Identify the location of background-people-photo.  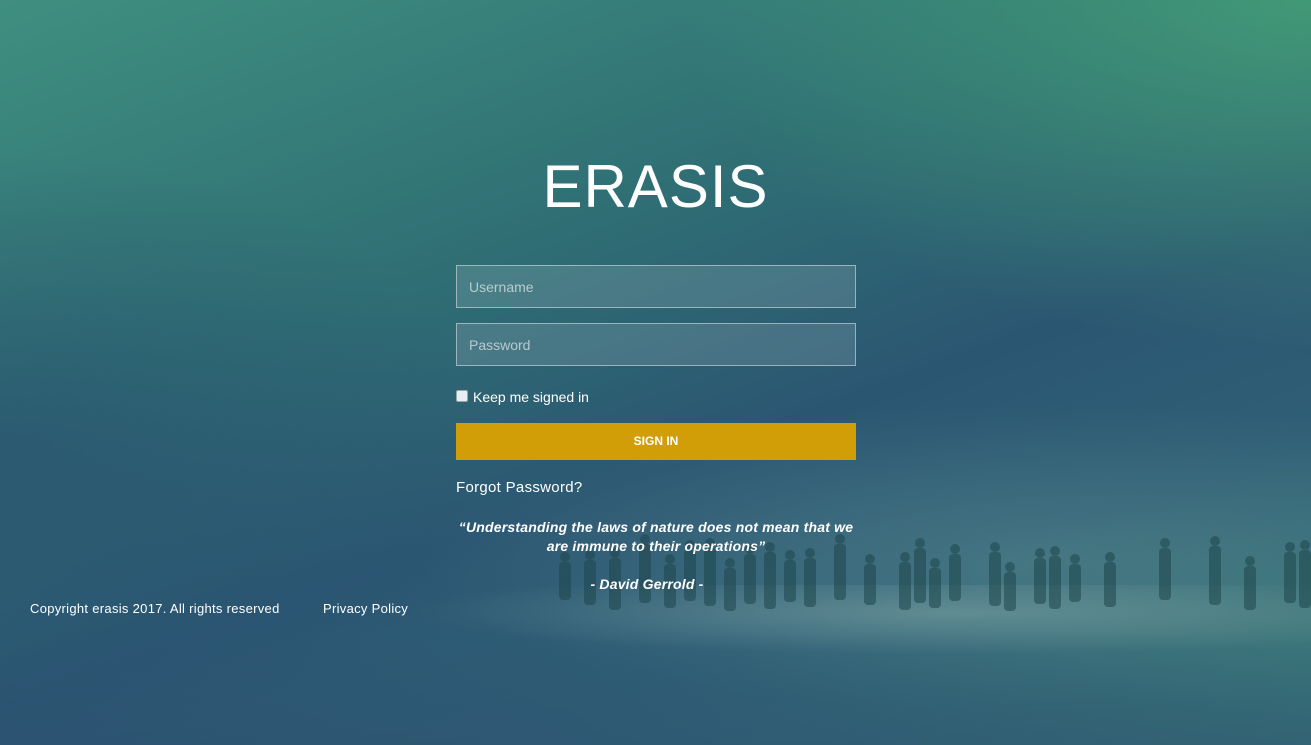
(935, 572).